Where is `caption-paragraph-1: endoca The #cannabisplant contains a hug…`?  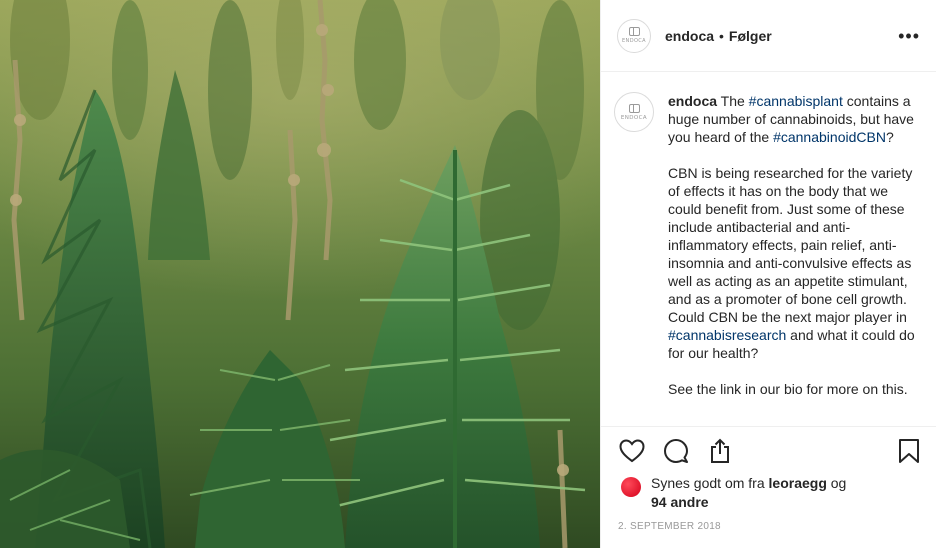 caption-paragraph-1: endoca The #cannabisplant contains a hug… is located at coordinates (795, 119).